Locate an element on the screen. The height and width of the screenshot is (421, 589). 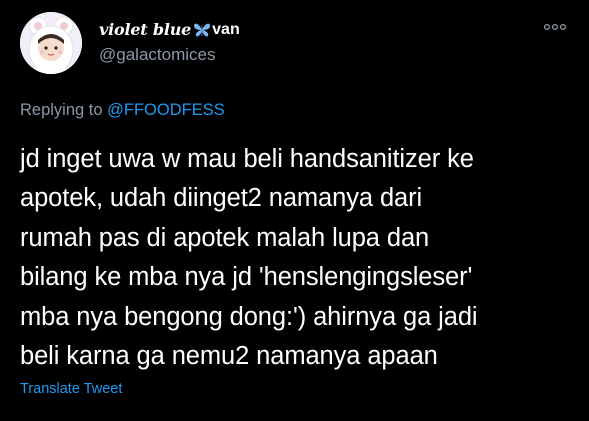
tweet-text-line: bilang ke mba nya jd 'henslengingsleser' is located at coordinates (246, 277).